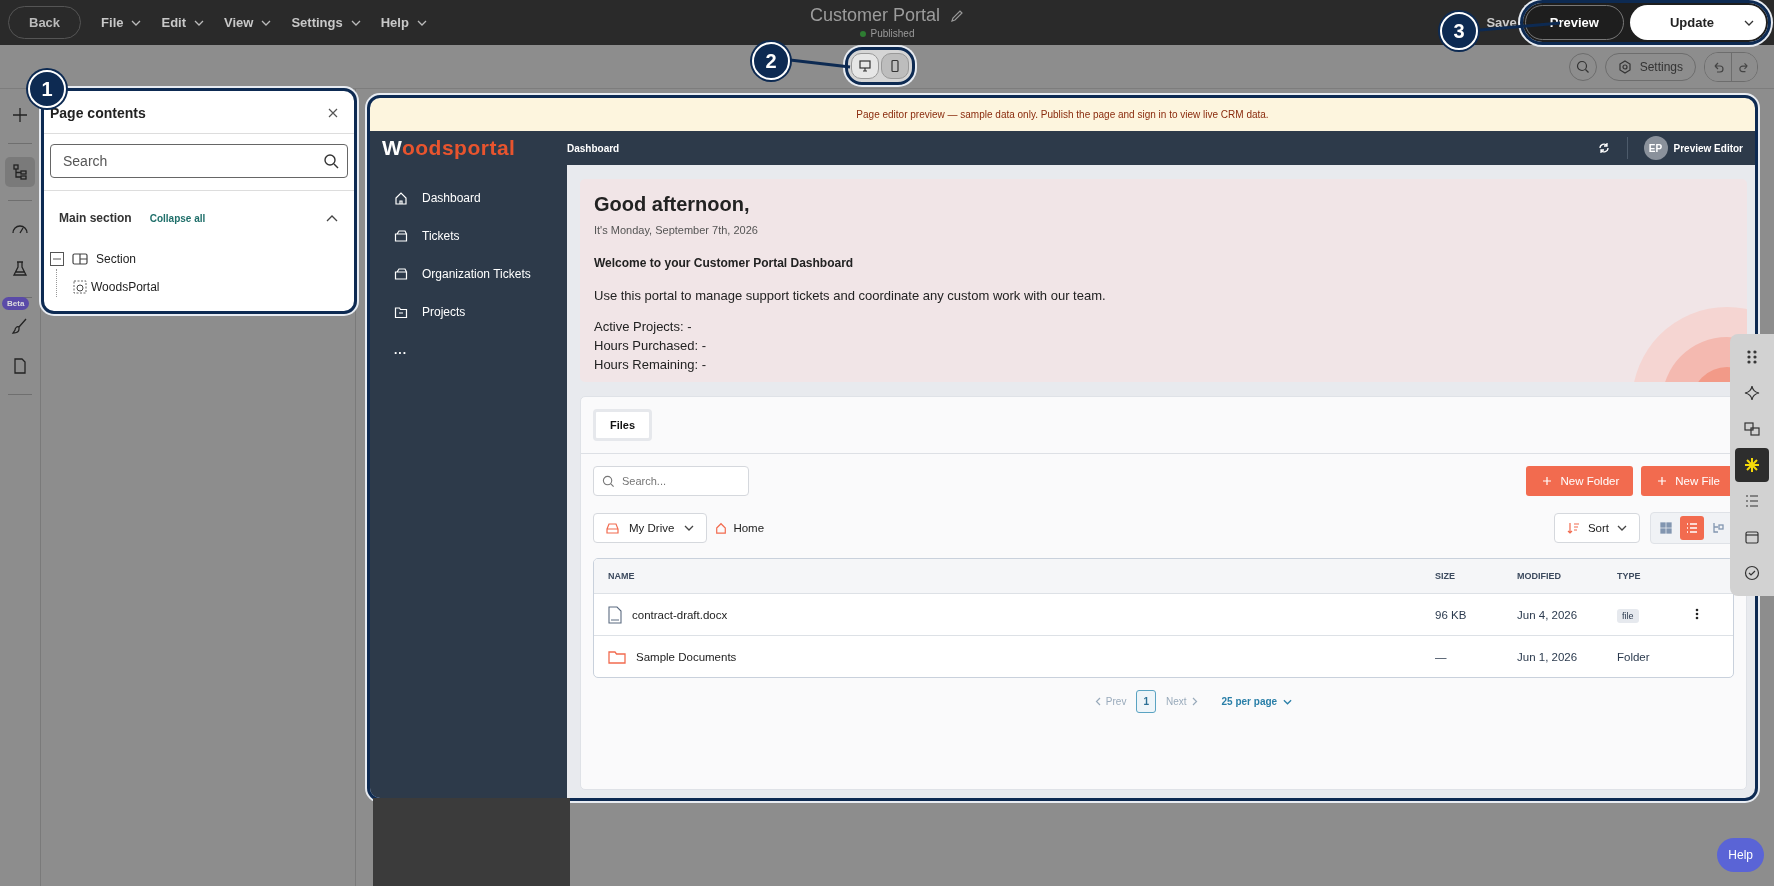  Describe the element at coordinates (1441, 656) in the screenshot. I see `table-cell-text: —` at that location.